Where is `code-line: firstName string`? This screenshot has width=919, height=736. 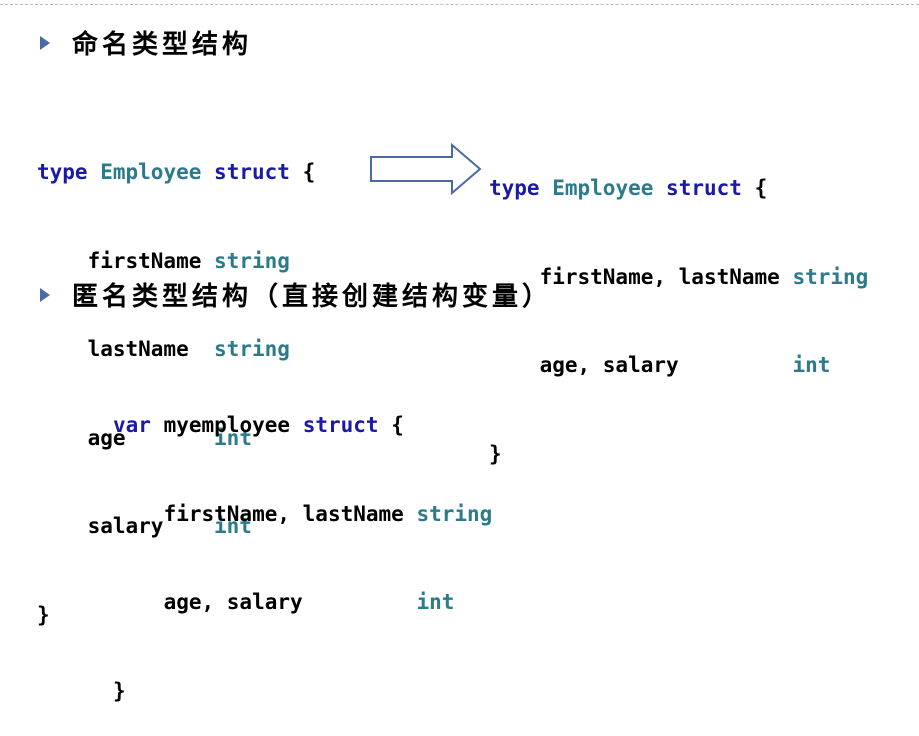 code-line: firstName string is located at coordinates (176, 262).